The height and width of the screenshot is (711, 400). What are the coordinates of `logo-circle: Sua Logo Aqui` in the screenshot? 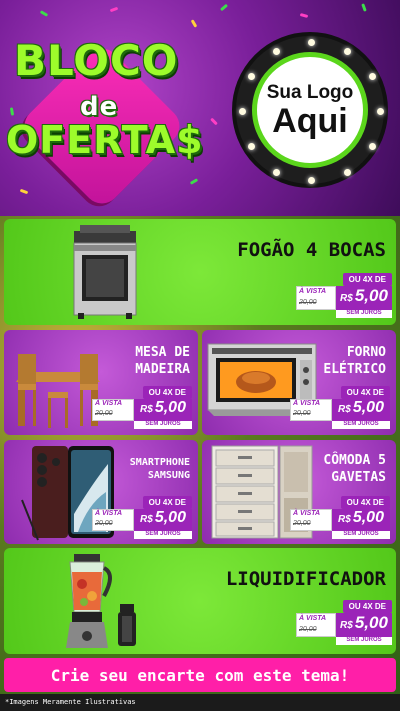 It's located at (310, 110).